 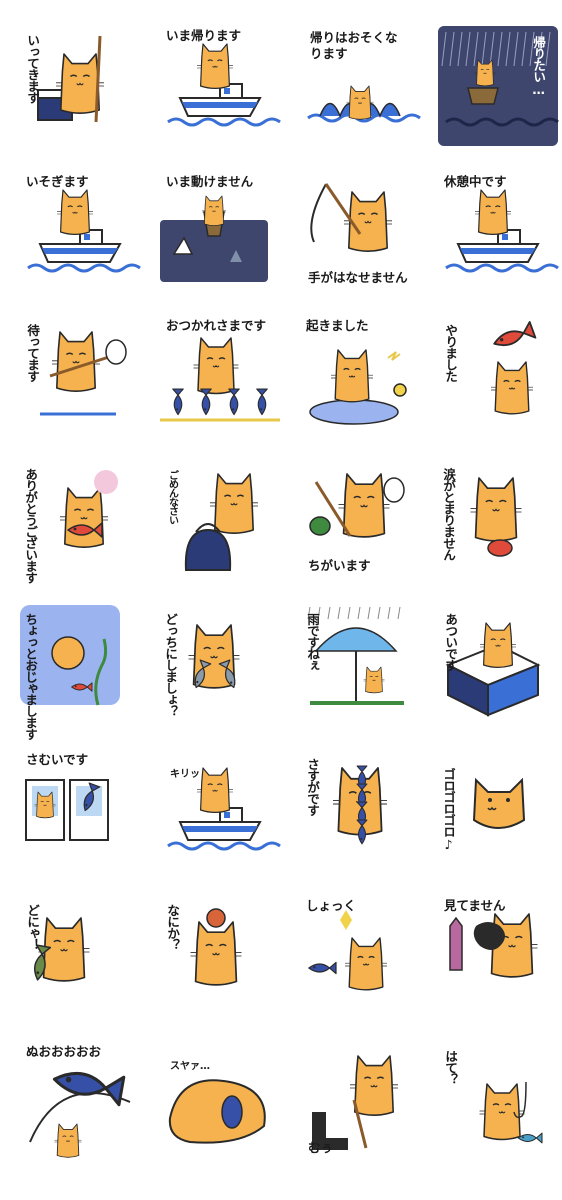 I want to click on sticker-donya: どにゃ！, so click(x=80, y=956).